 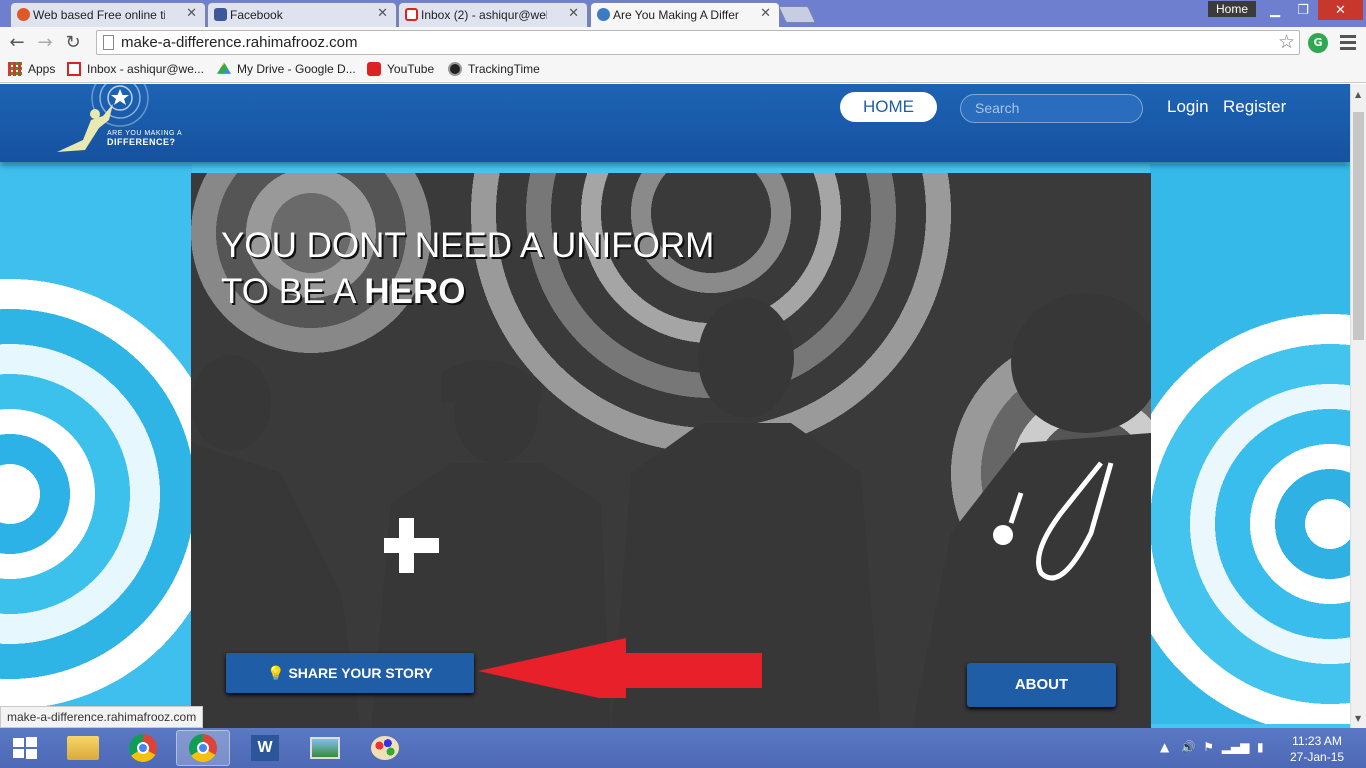 I want to click on youtube-icon, so click(x=374, y=69).